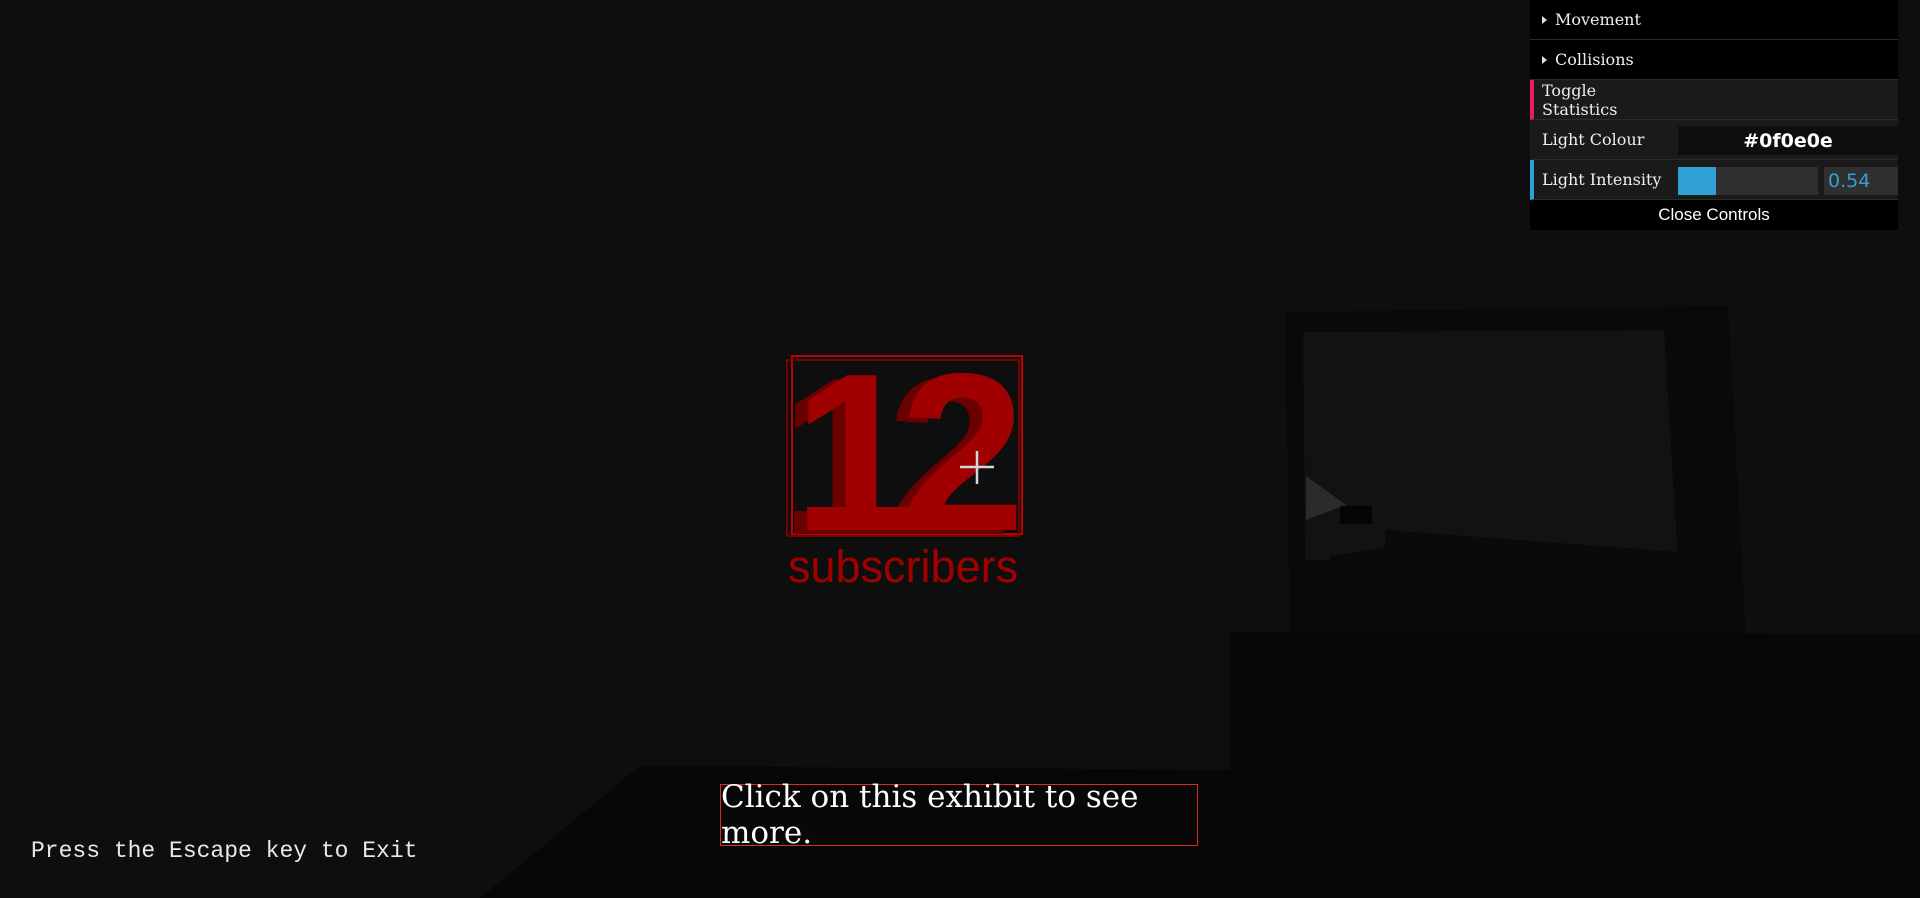 The image size is (1920, 898). What do you see at coordinates (1861, 181) in the screenshot?
I see `light-intensity-input: 0.54` at bounding box center [1861, 181].